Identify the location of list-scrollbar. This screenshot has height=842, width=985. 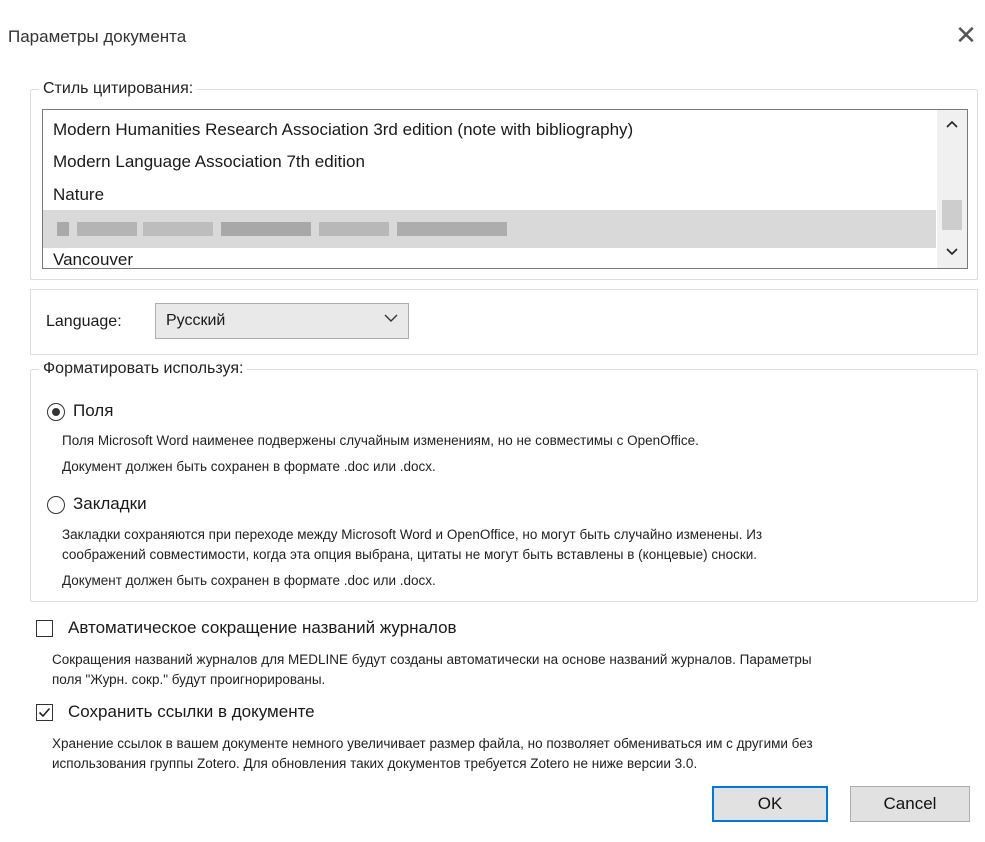
(952, 189).